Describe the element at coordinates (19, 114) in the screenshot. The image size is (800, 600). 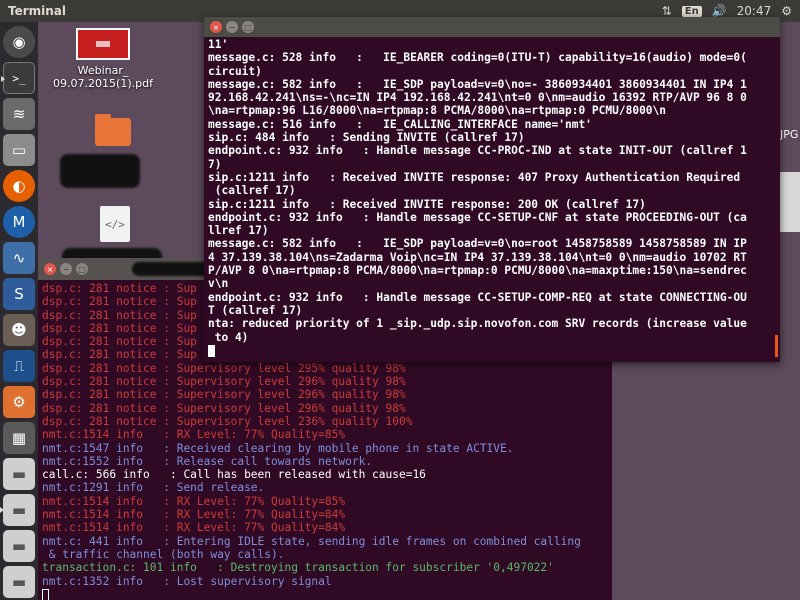
I see `wifi-tool-icon: ≋` at that location.